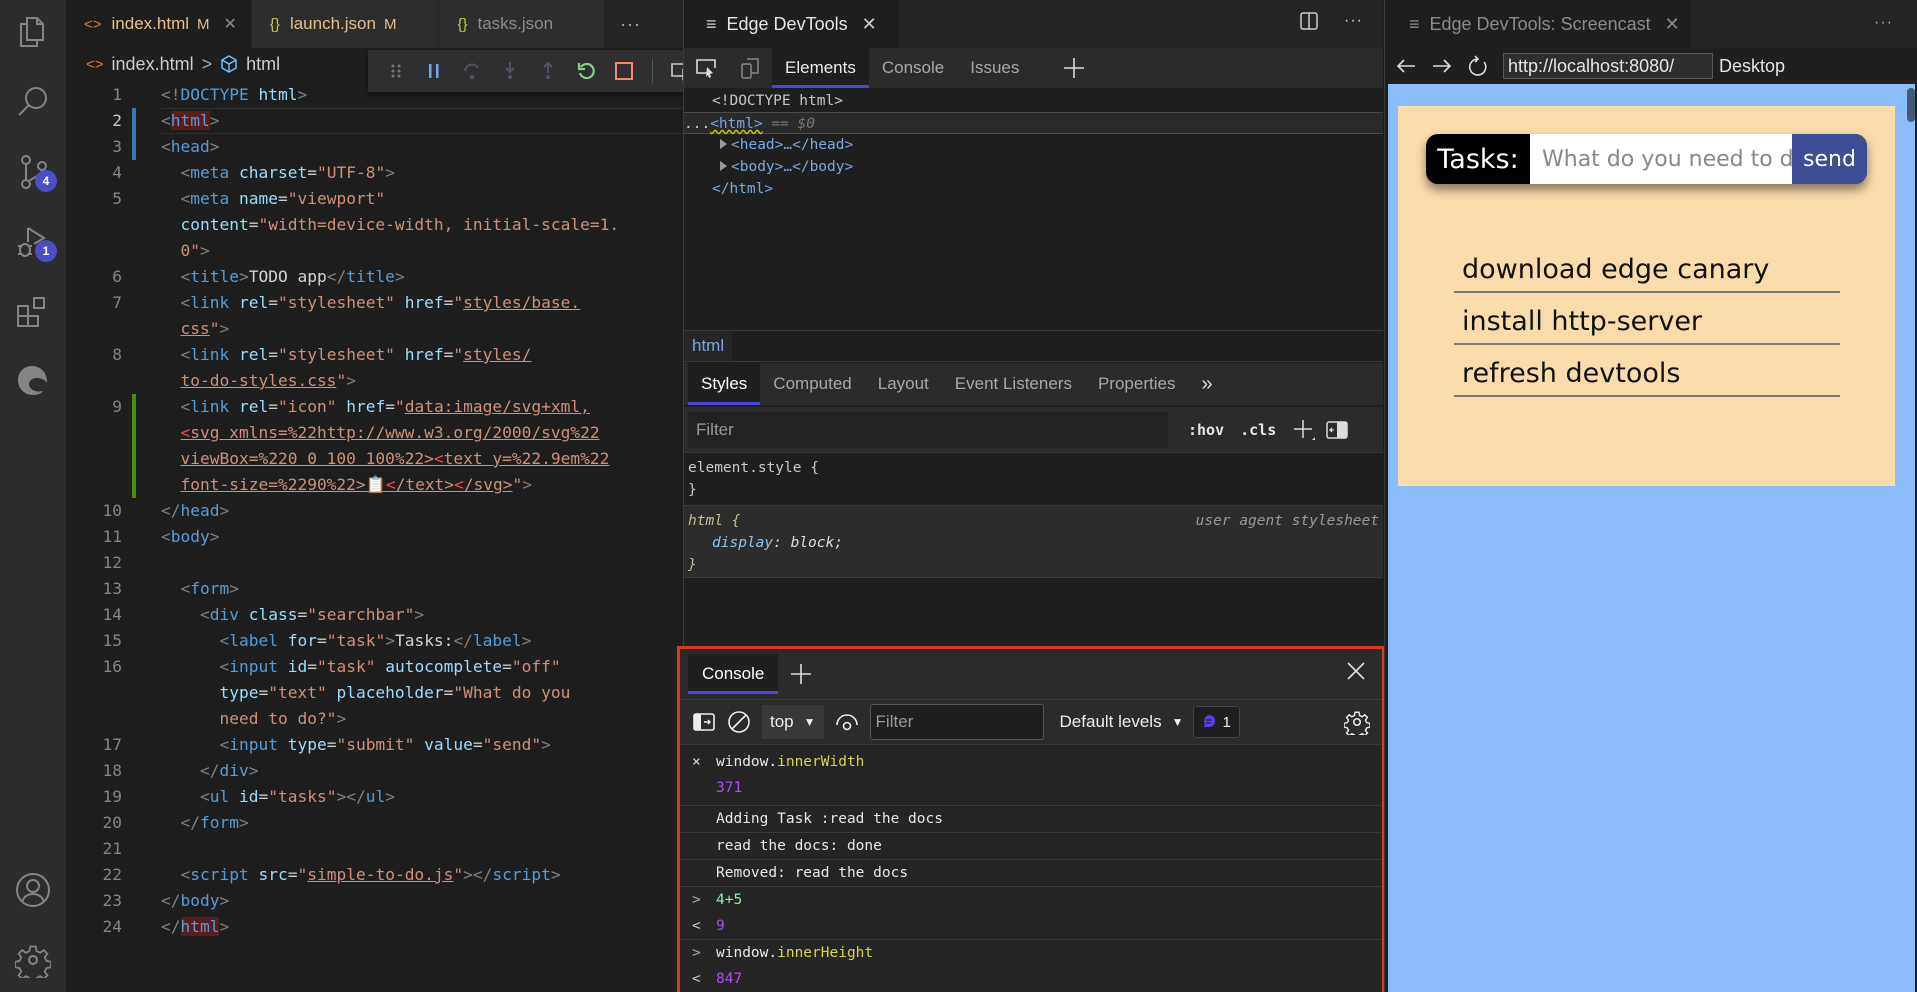 The height and width of the screenshot is (992, 1917). Describe the element at coordinates (733, 674) in the screenshot. I see `tab-console-drawer: Console` at that location.